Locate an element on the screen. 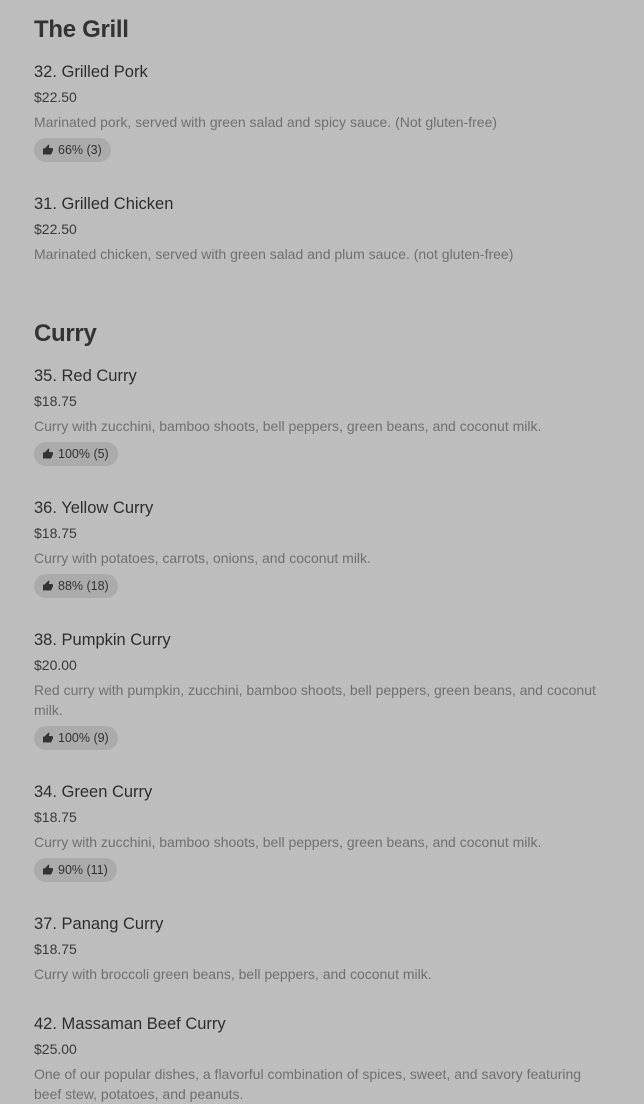  rating-text: 100% (5) is located at coordinates (83, 454).